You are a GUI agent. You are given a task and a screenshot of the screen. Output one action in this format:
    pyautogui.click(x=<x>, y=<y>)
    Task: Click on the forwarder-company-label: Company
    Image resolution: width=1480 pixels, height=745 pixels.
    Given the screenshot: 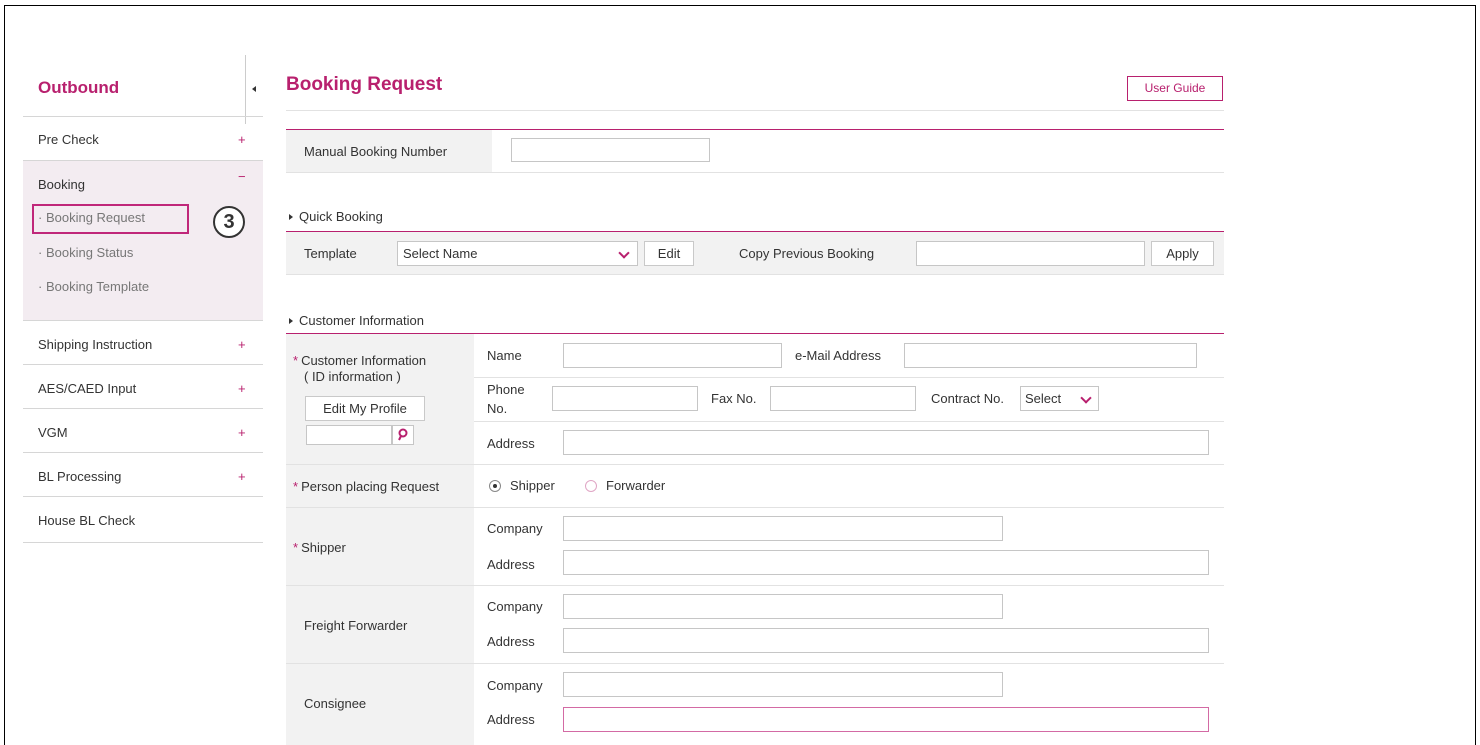 What is the action you would take?
    pyautogui.click(x=515, y=606)
    